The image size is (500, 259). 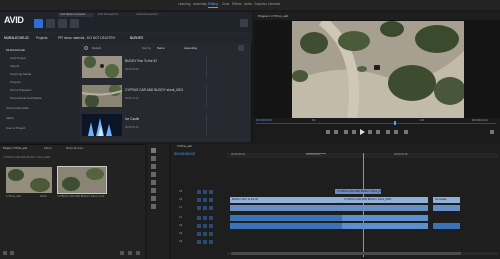 I want to click on breadcrumb-demo: PPI demo material - DO NOT DELETE!!!, so click(x=86, y=38).